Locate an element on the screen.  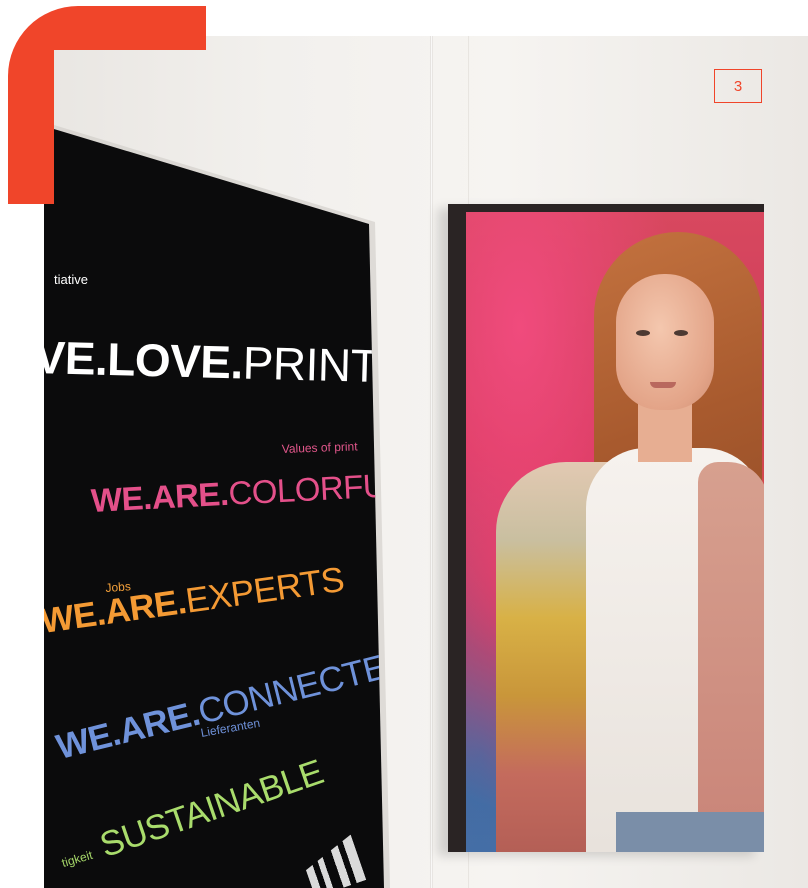
we-are-experts: WE.ARE.EXPERTS is located at coordinates (195, 601).